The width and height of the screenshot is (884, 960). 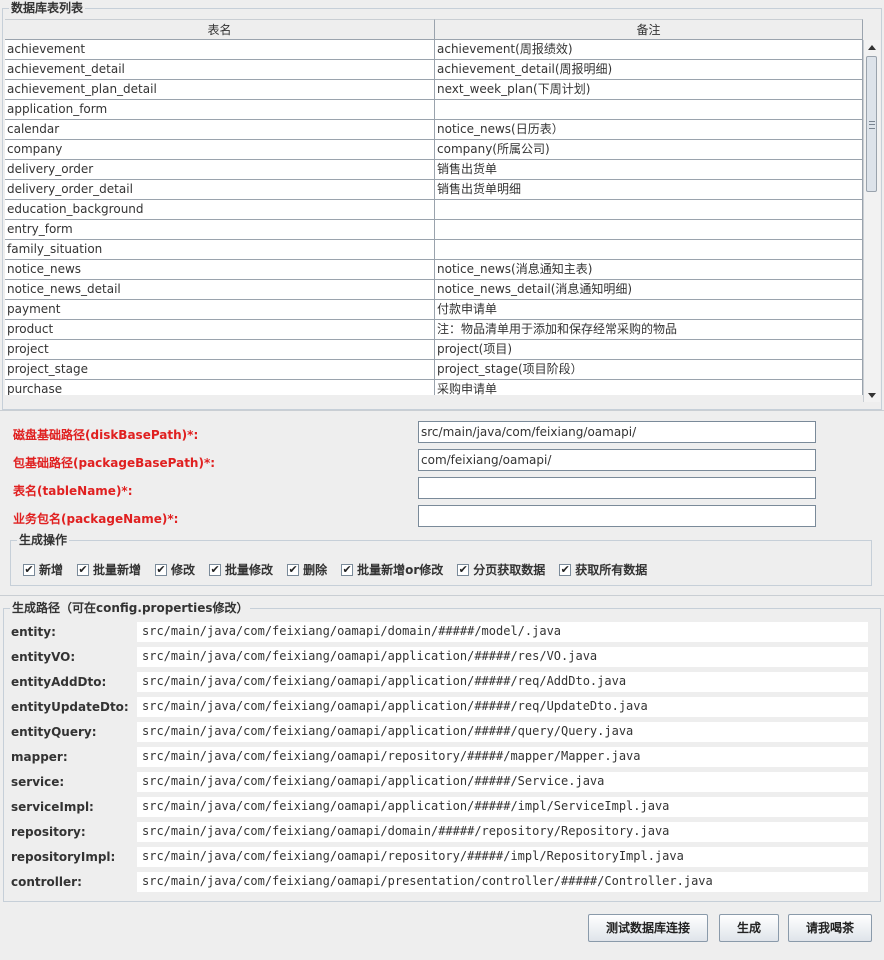 I want to click on table-row: payment 付款申请单, so click(x=434, y=310).